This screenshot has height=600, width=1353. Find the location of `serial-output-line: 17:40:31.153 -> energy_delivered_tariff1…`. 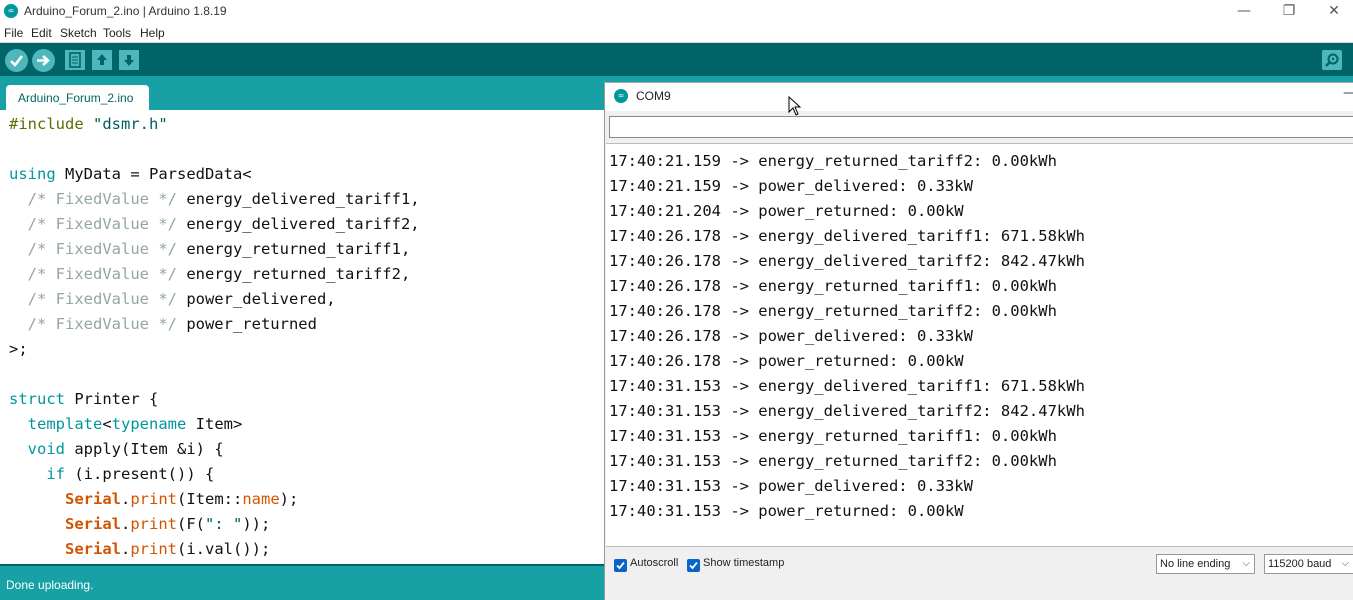

serial-output-line: 17:40:31.153 -> energy_delivered_tariff1… is located at coordinates (847, 386).